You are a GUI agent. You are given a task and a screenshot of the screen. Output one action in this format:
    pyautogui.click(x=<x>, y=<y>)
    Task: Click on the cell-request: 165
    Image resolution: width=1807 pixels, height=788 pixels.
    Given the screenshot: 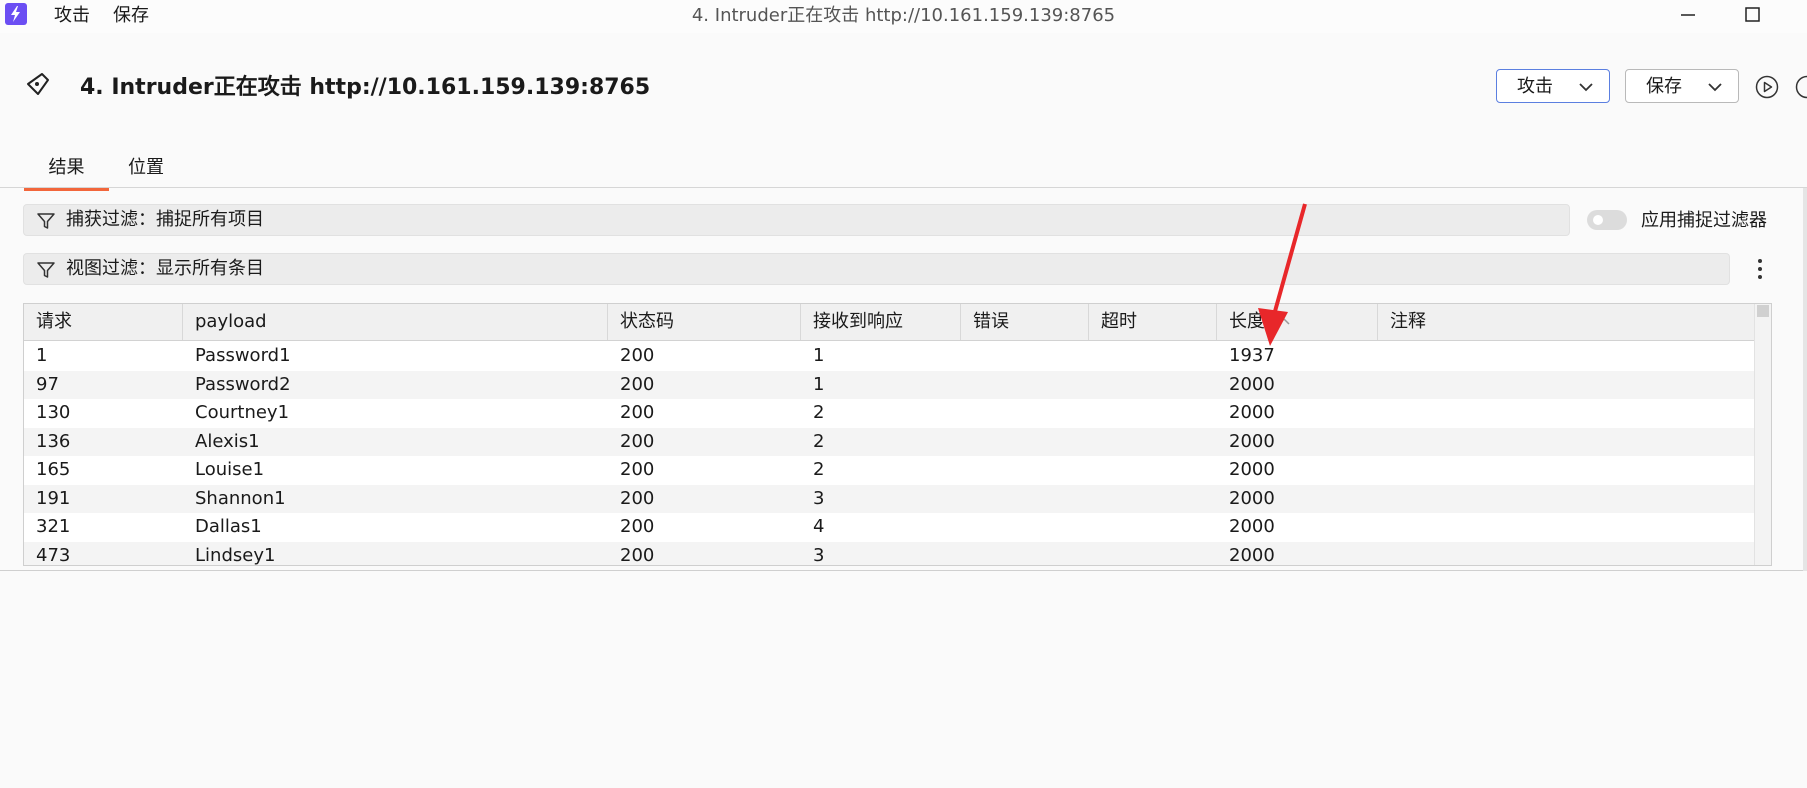 What is the action you would take?
    pyautogui.click(x=53, y=469)
    